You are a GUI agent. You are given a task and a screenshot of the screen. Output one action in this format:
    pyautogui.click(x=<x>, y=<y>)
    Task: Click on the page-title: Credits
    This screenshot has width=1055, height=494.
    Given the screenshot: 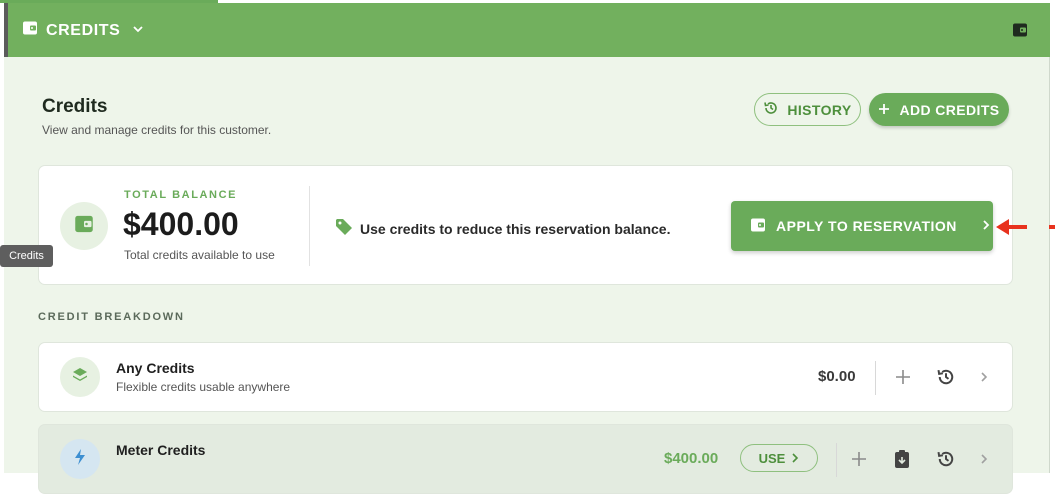 What is the action you would take?
    pyautogui.click(x=75, y=106)
    